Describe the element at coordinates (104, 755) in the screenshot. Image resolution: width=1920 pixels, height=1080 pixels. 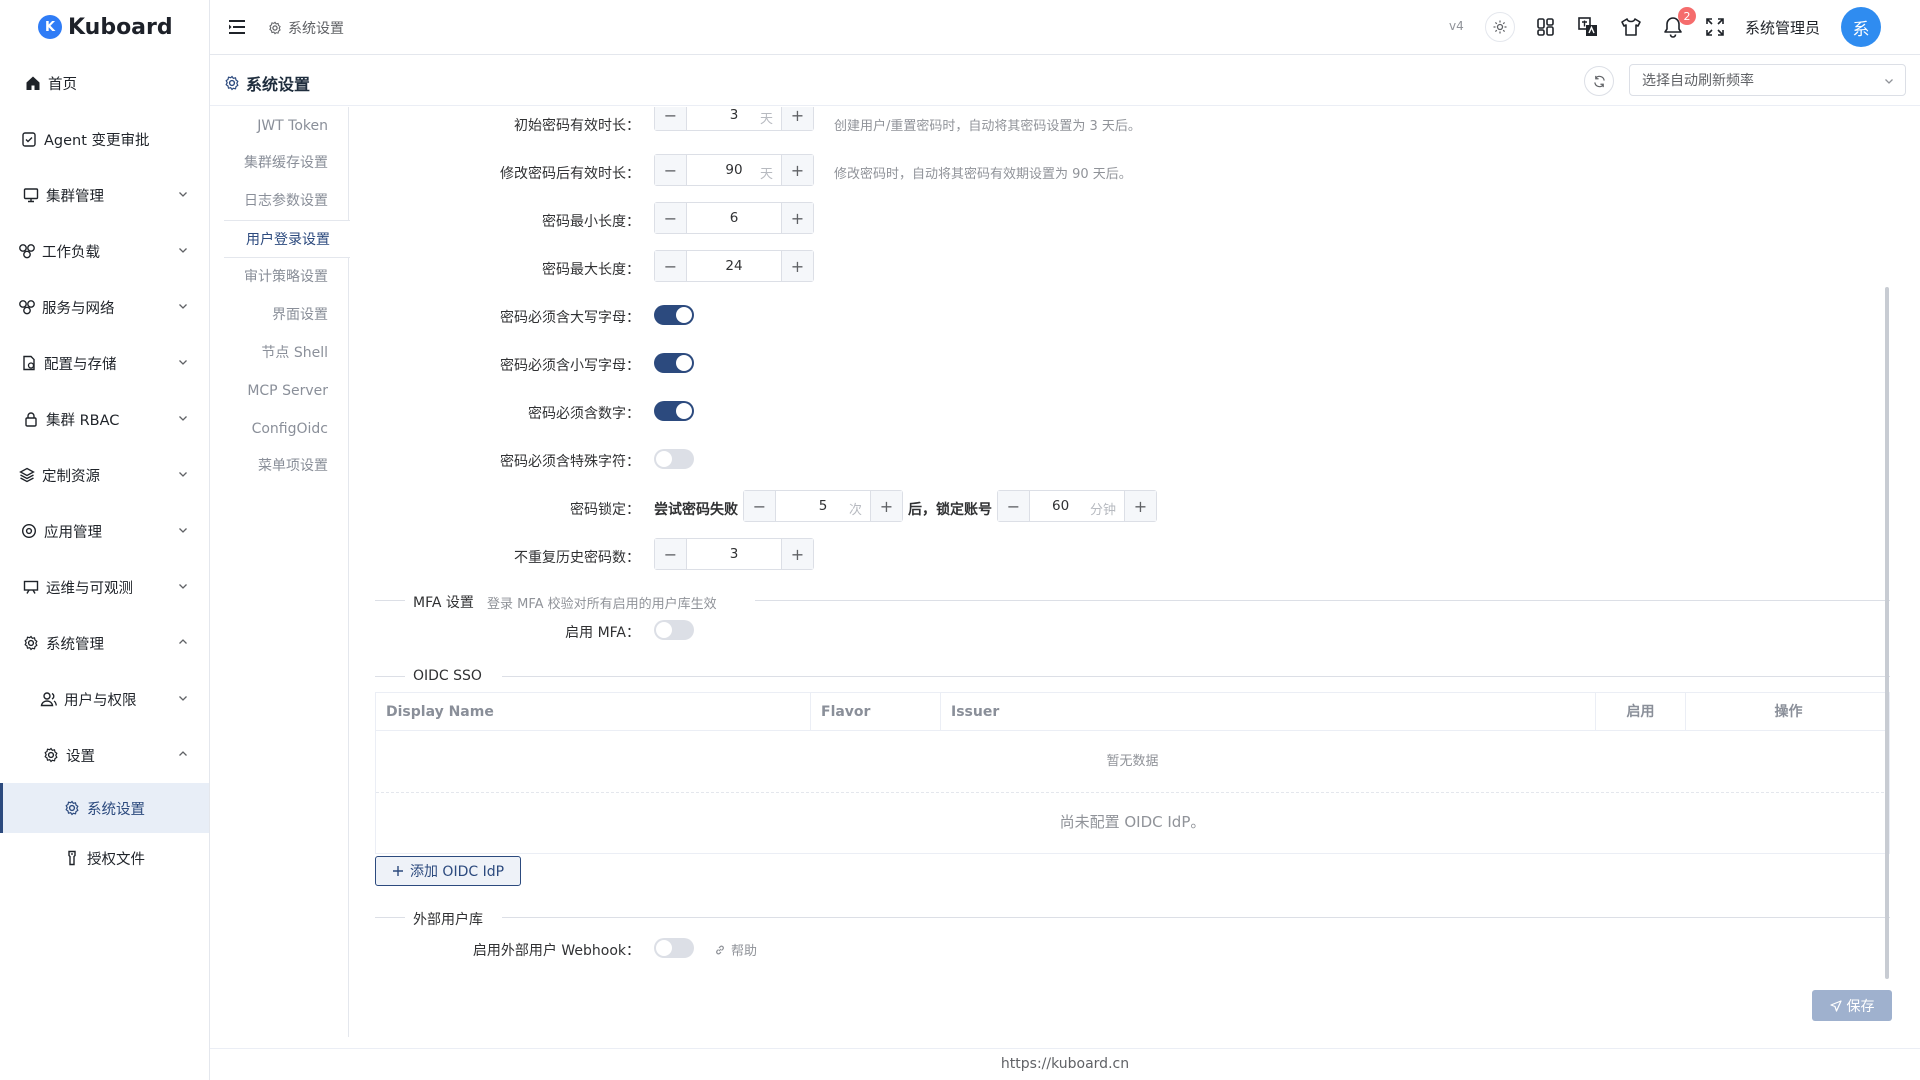
I see `sidebar-item-settings: 设置` at that location.